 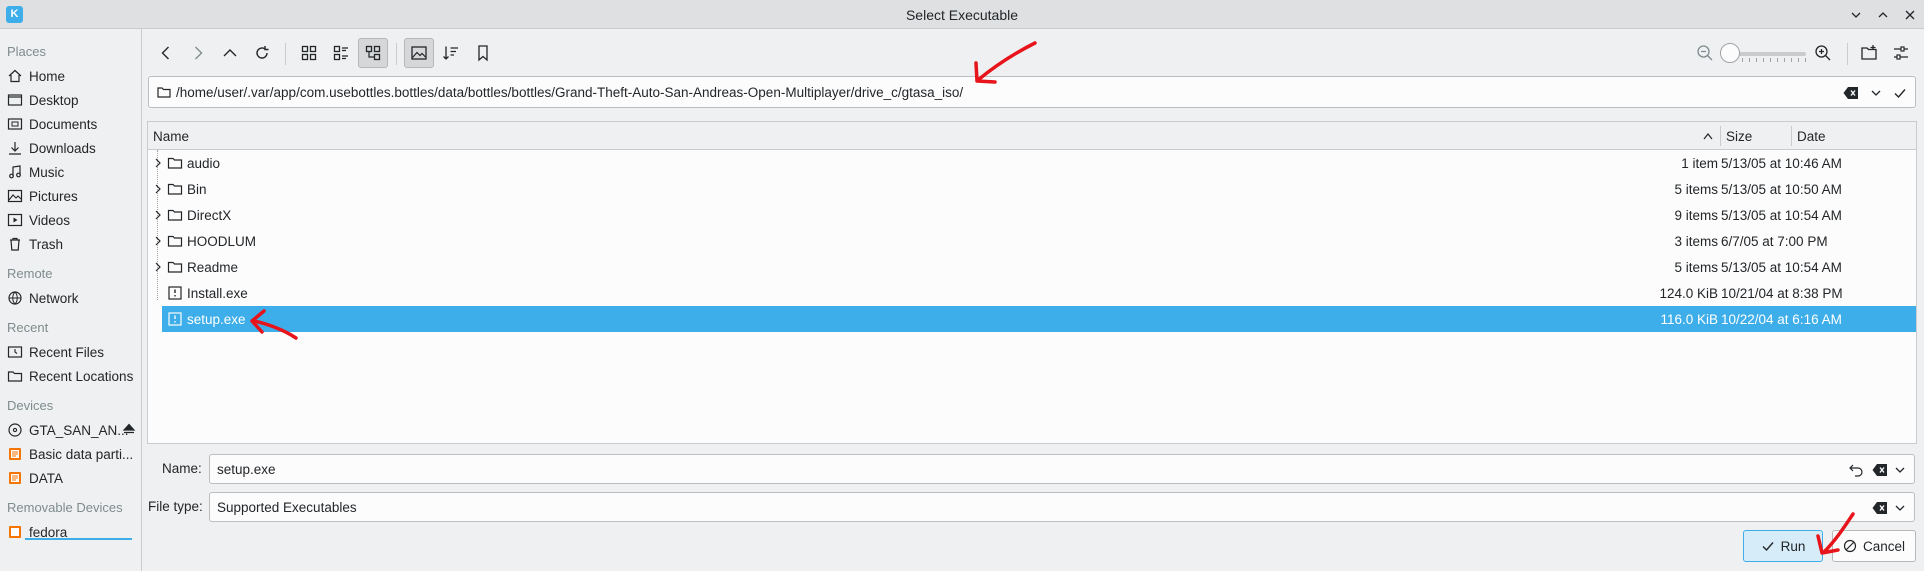 I want to click on sidebar-item-label: Recent Locations, so click(x=81, y=376).